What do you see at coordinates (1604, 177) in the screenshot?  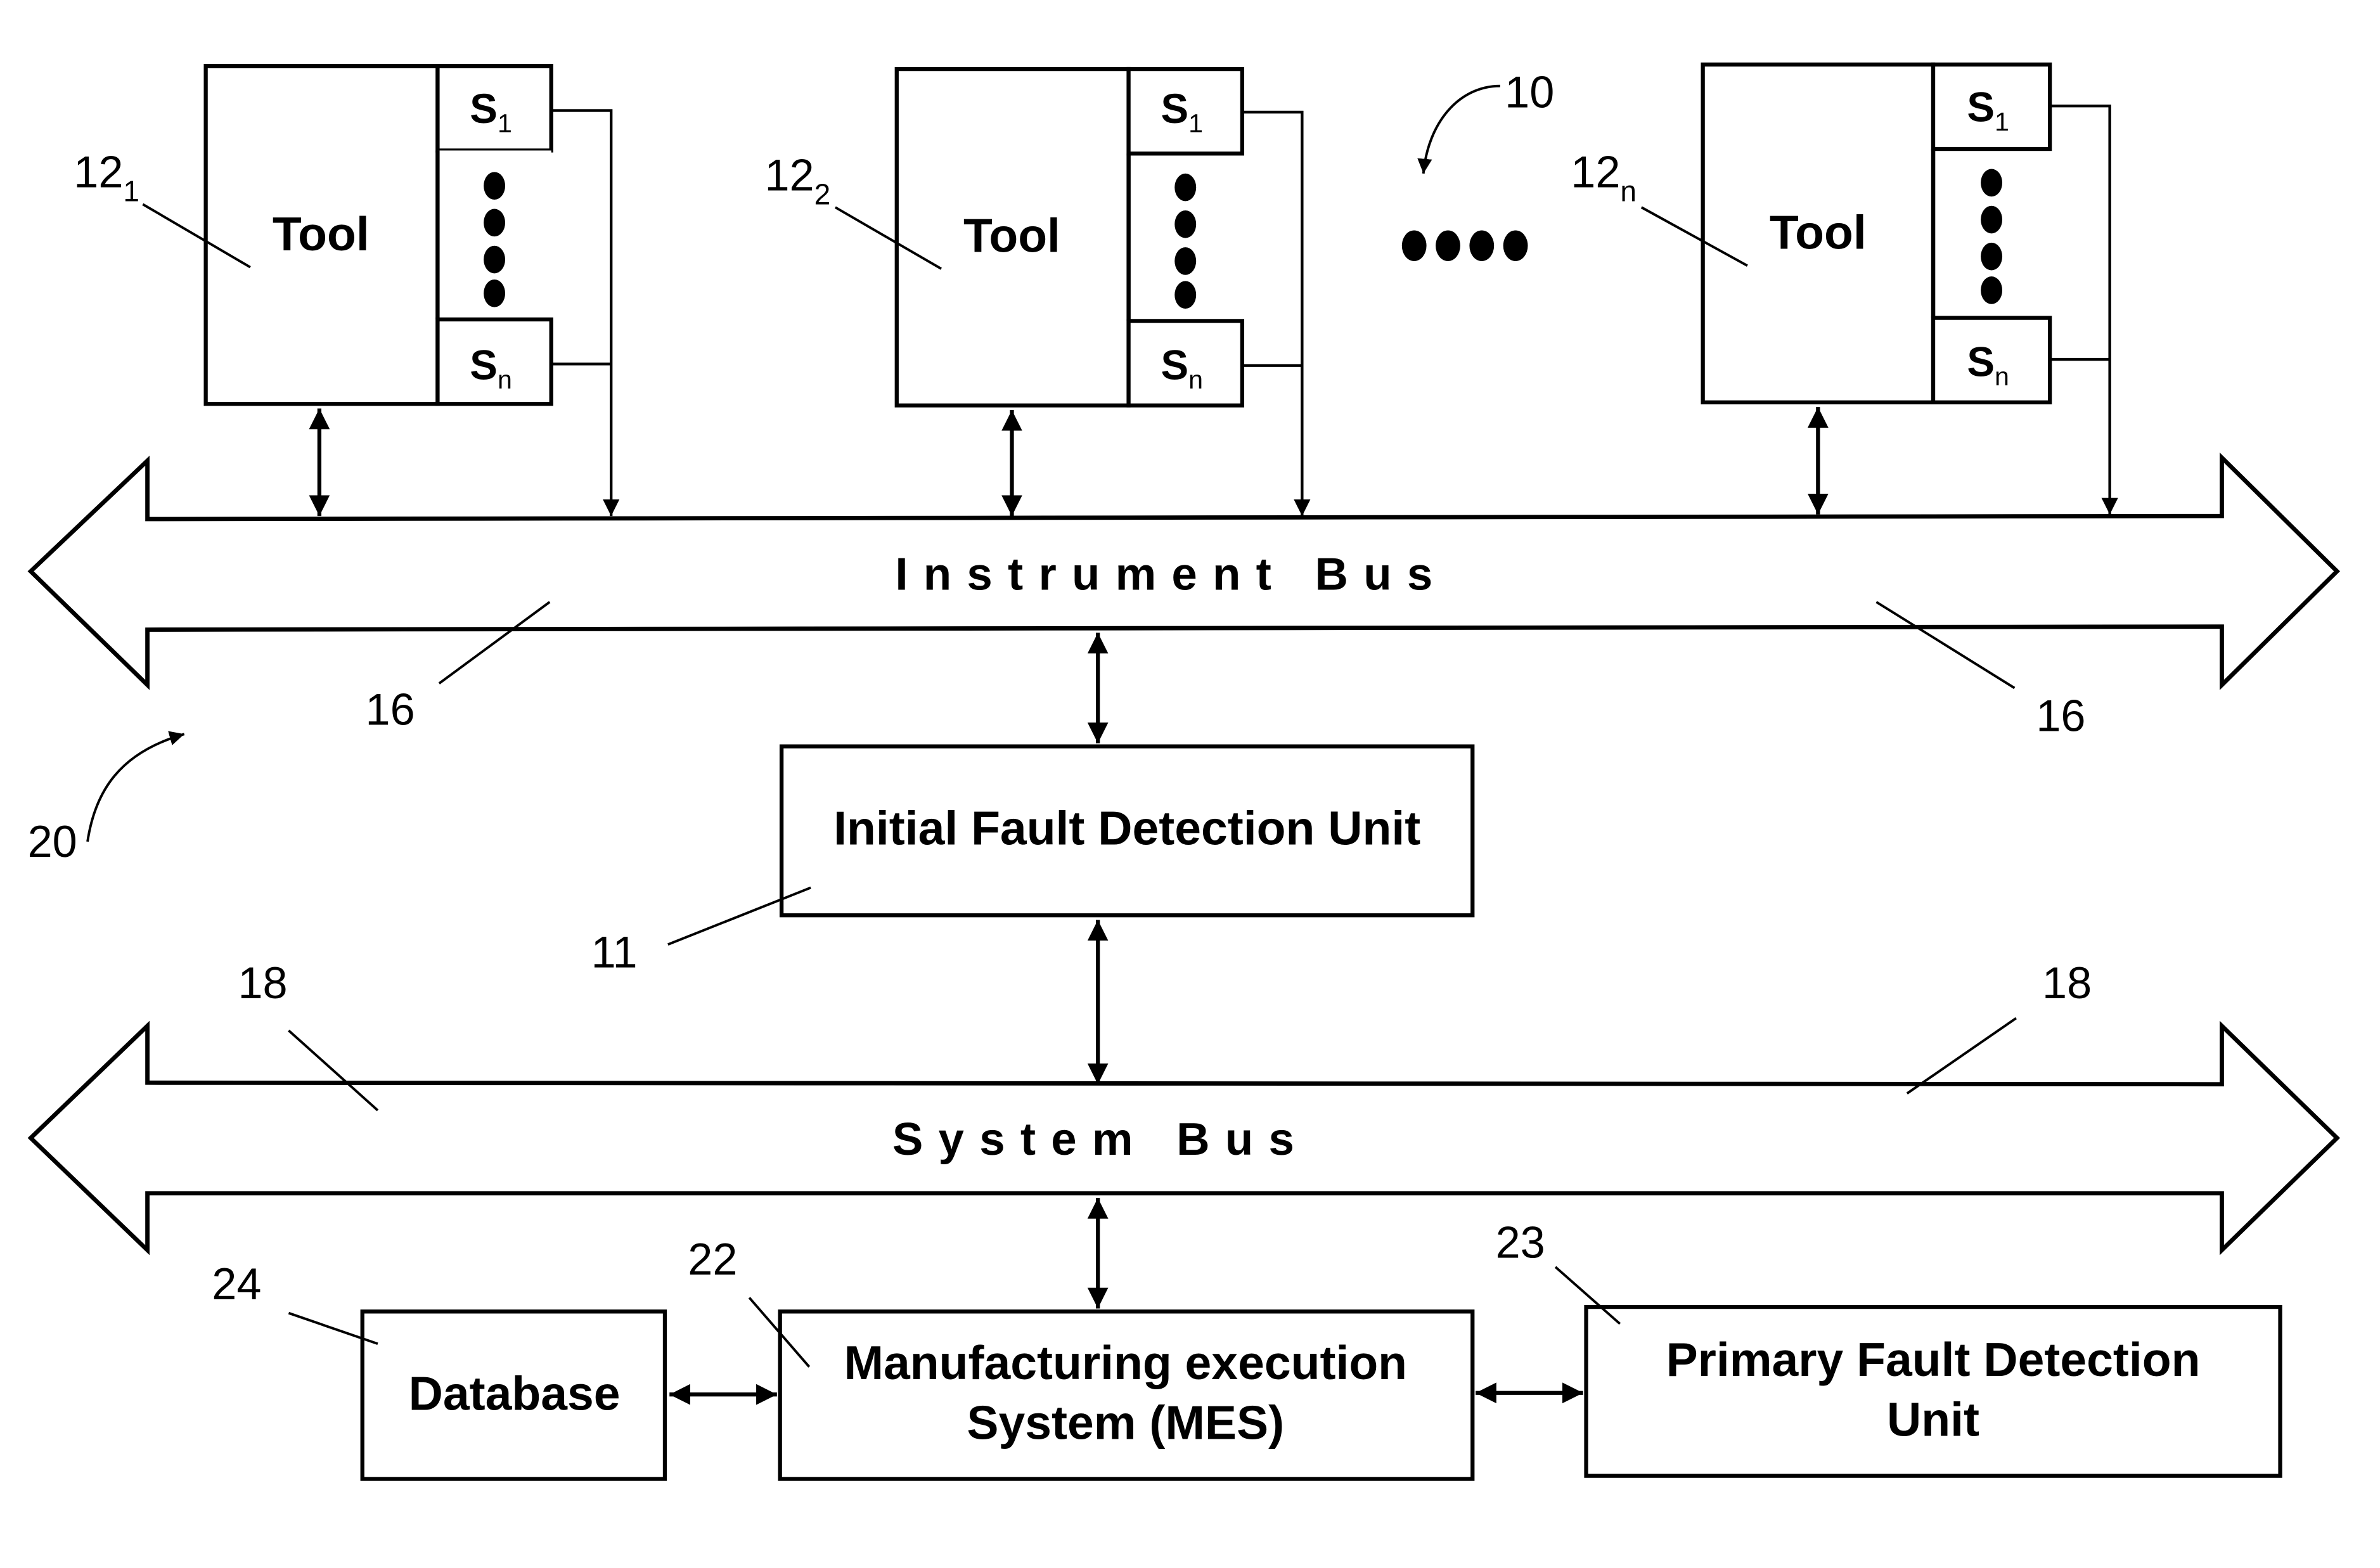 I see `tool-ref: 12n` at bounding box center [1604, 177].